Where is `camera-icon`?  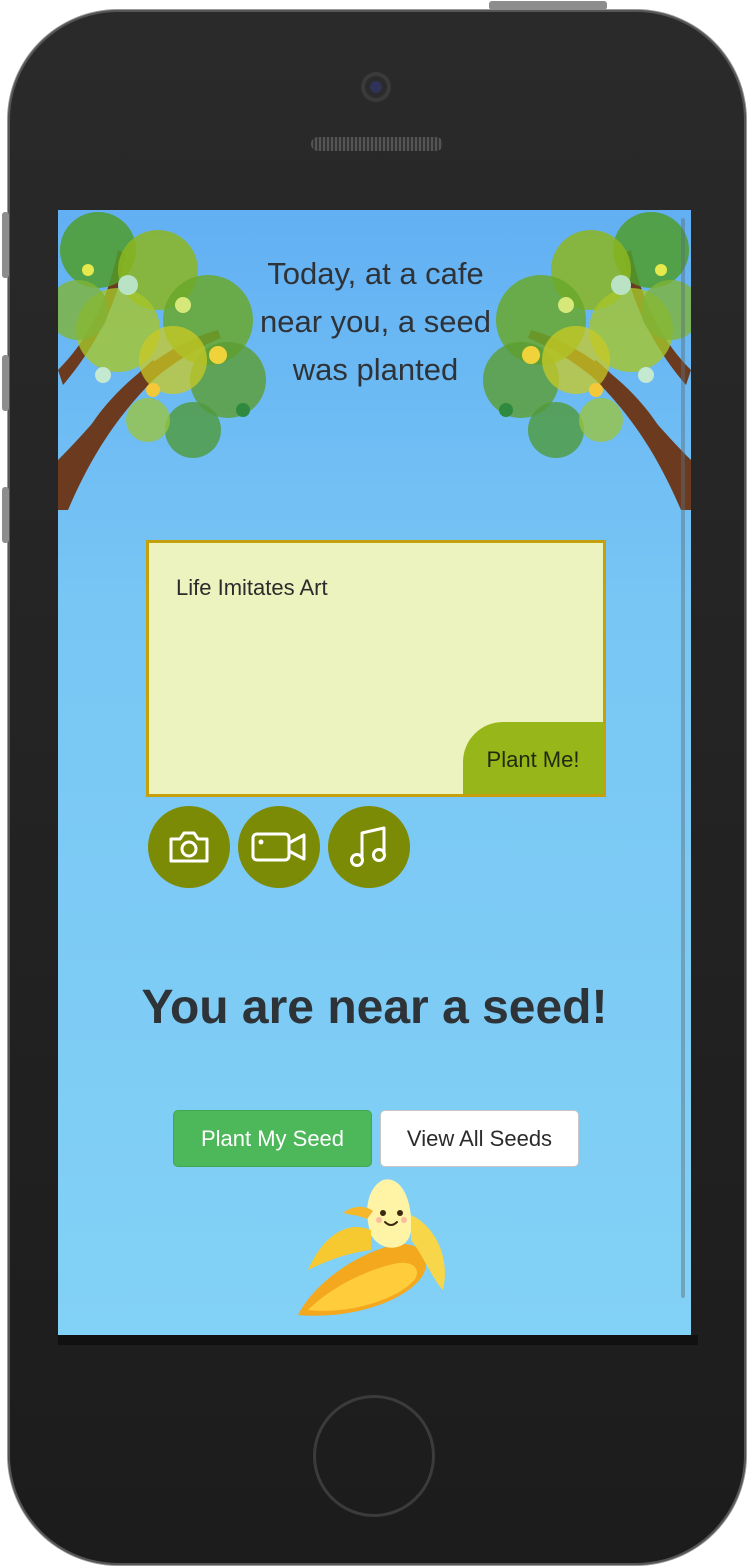 camera-icon is located at coordinates (189, 847).